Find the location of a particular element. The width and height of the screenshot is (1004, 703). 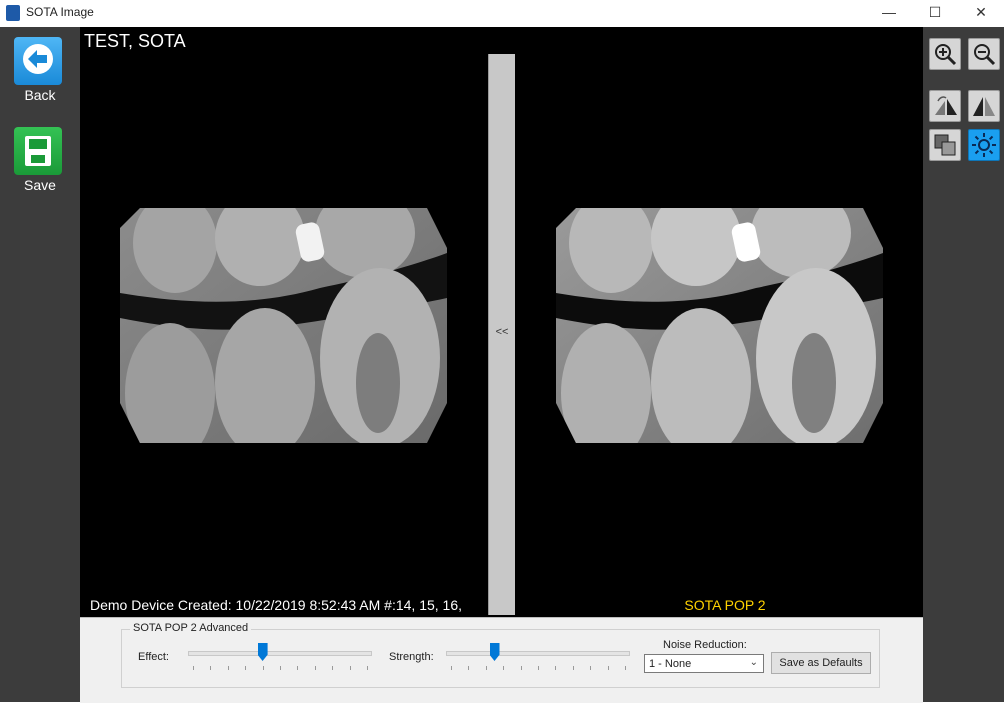

noise-reduction-select: 1 - None ⌄ is located at coordinates (704, 663).